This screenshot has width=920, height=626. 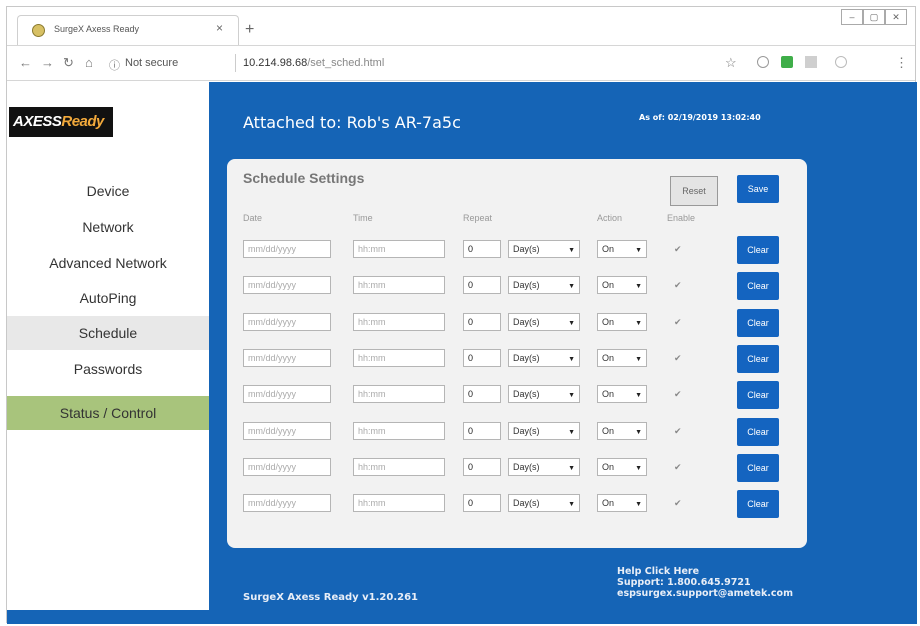 I want to click on menu-icon: ⋮, so click(x=901, y=63).